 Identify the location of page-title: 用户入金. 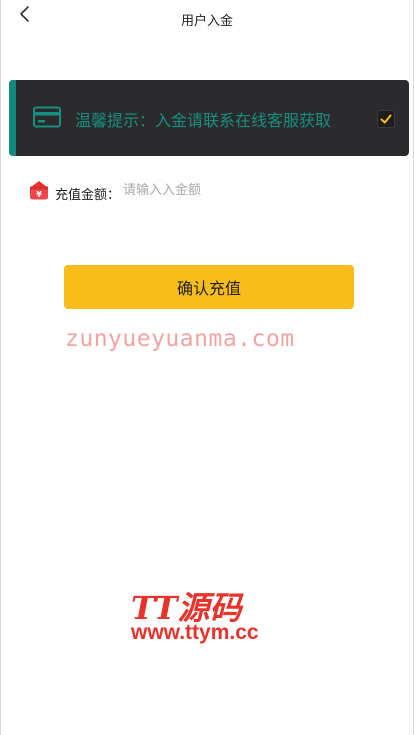
(206, 21).